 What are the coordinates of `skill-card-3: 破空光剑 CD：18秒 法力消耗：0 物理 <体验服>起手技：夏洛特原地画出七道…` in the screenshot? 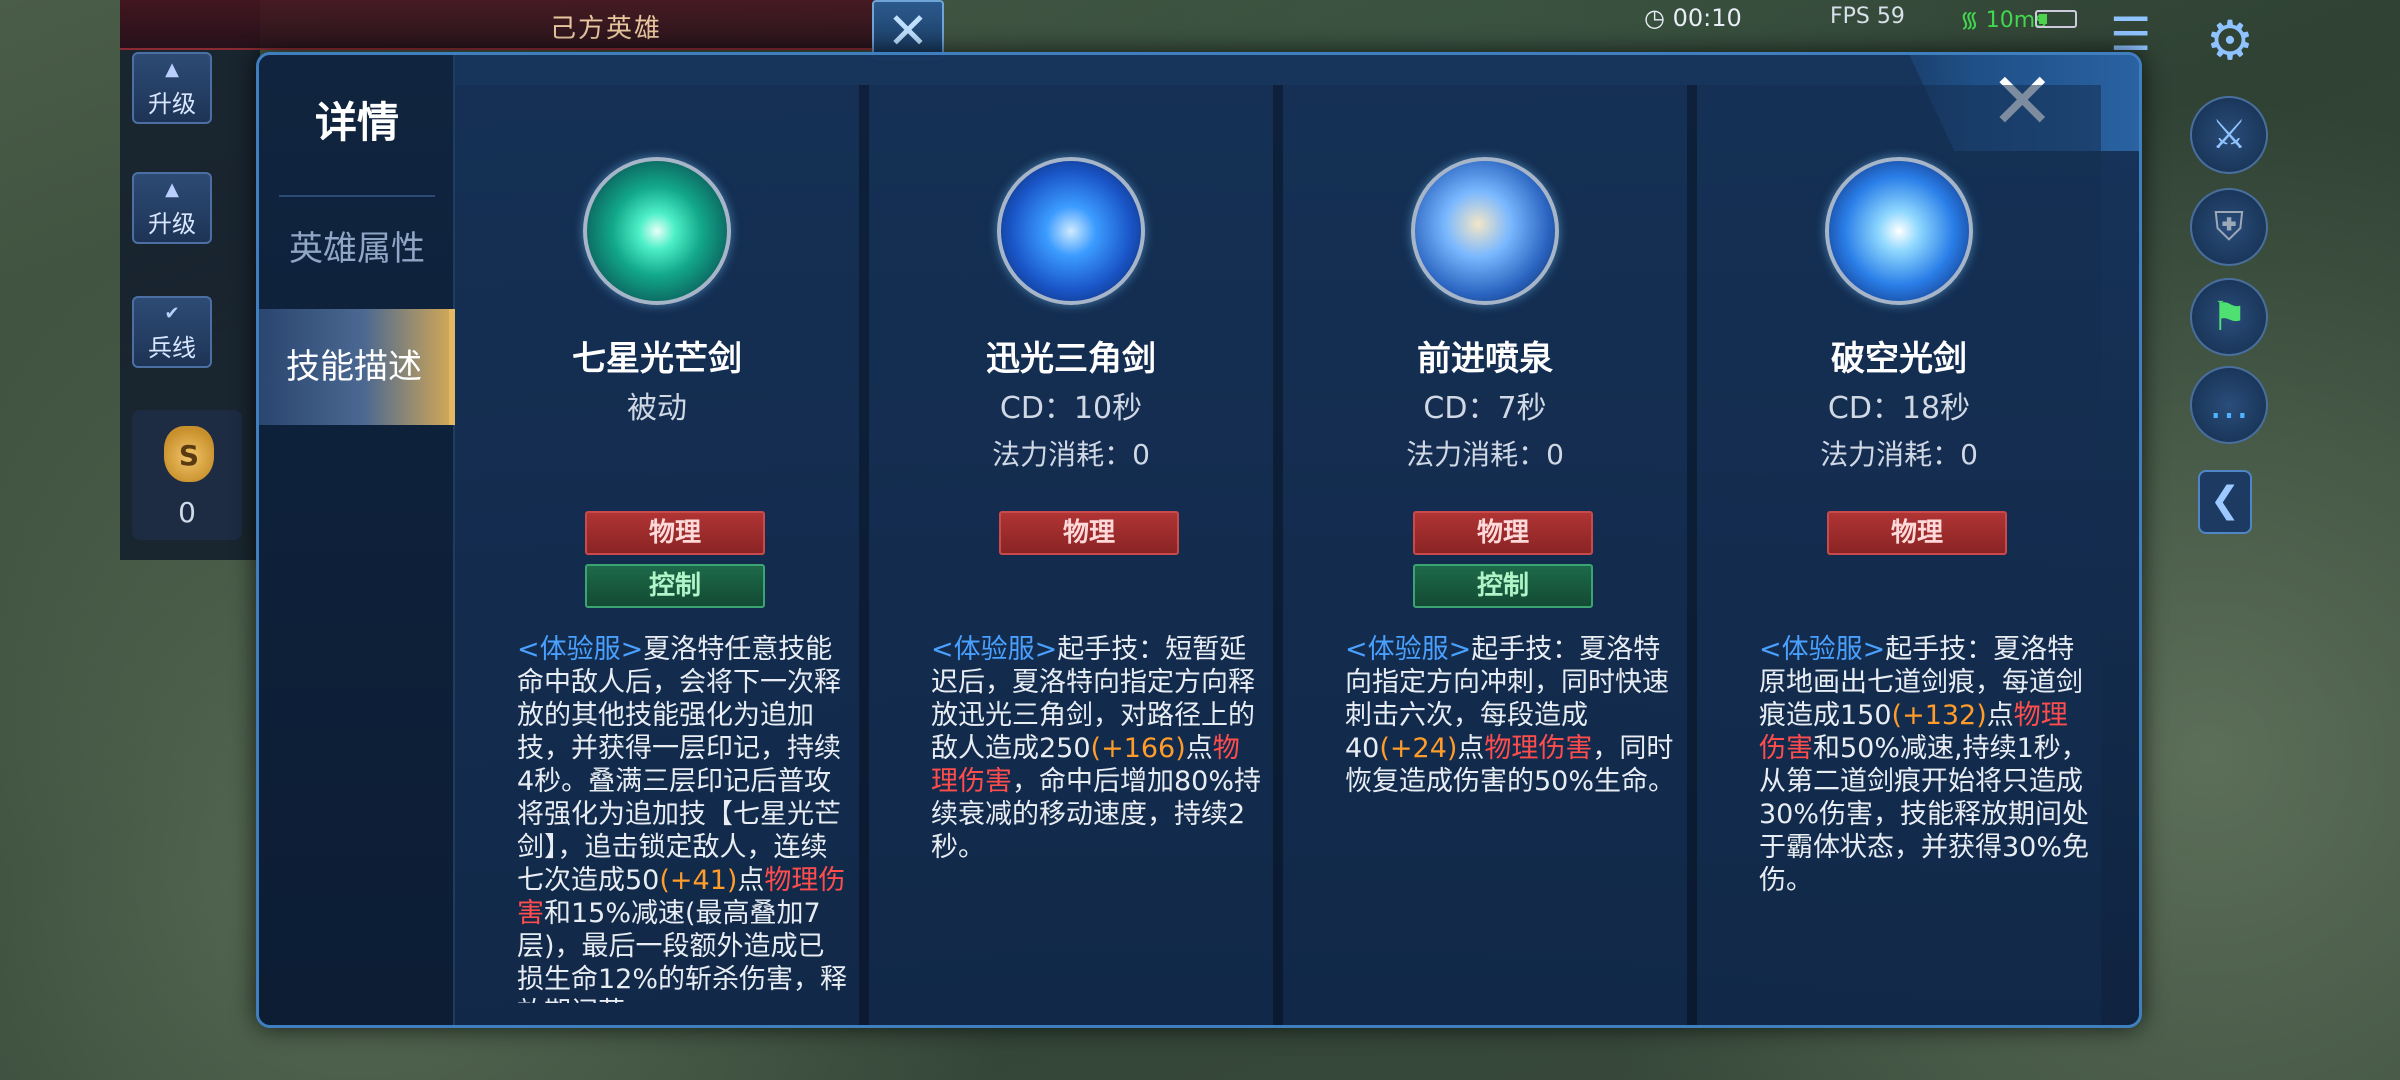 It's located at (1899, 555).